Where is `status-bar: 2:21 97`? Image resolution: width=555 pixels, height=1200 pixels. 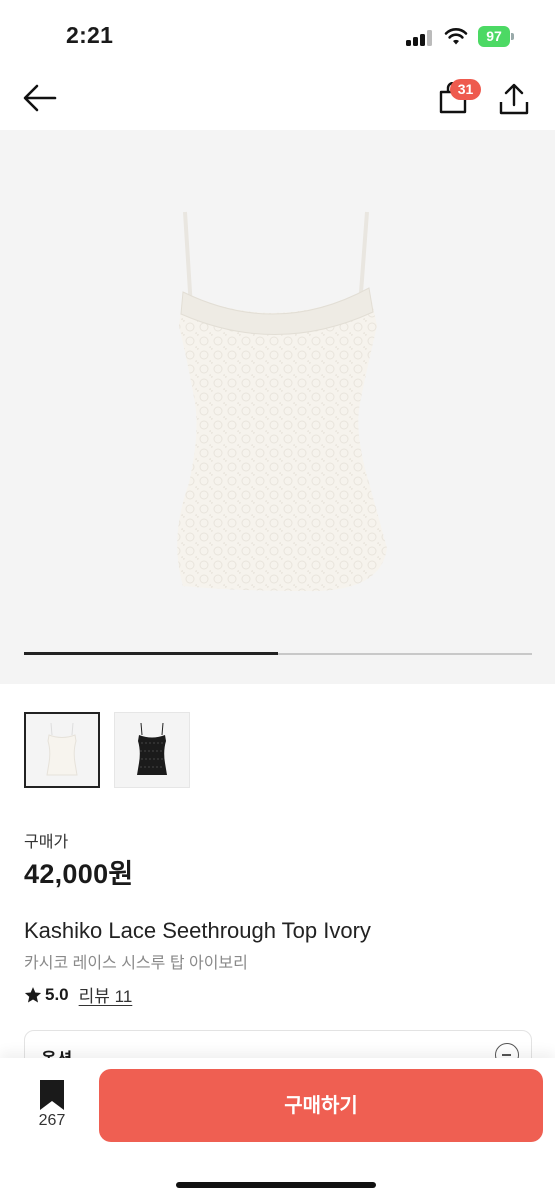 status-bar: 2:21 97 is located at coordinates (277, 35).